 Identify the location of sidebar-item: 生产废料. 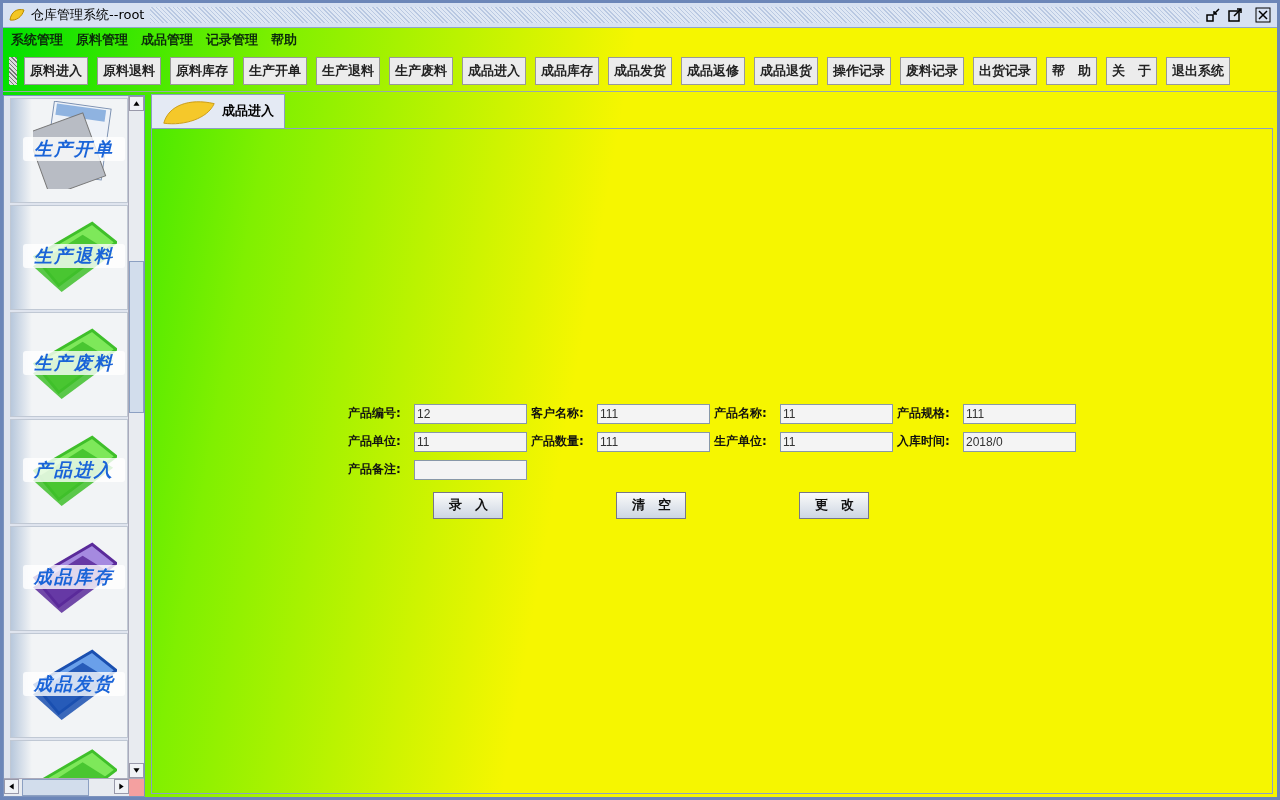
(69, 364).